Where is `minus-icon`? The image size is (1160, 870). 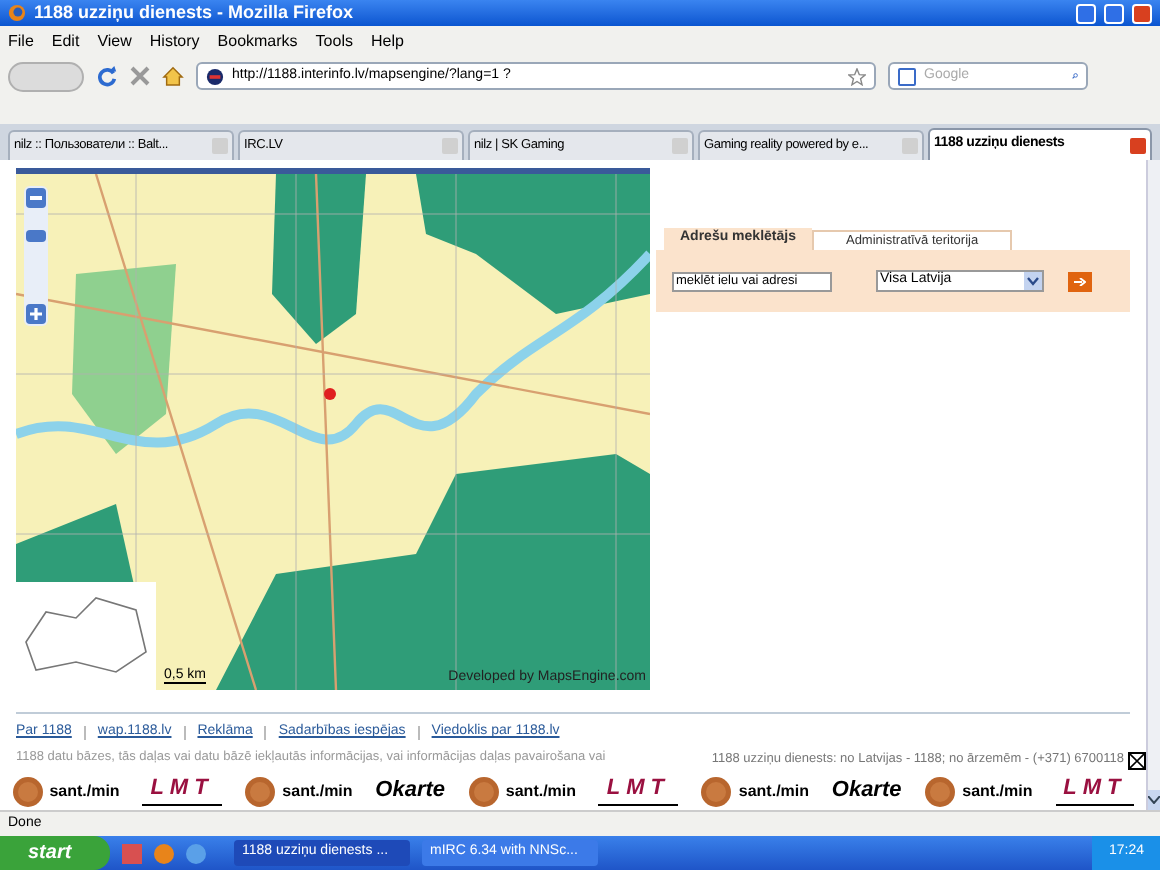 minus-icon is located at coordinates (36, 198).